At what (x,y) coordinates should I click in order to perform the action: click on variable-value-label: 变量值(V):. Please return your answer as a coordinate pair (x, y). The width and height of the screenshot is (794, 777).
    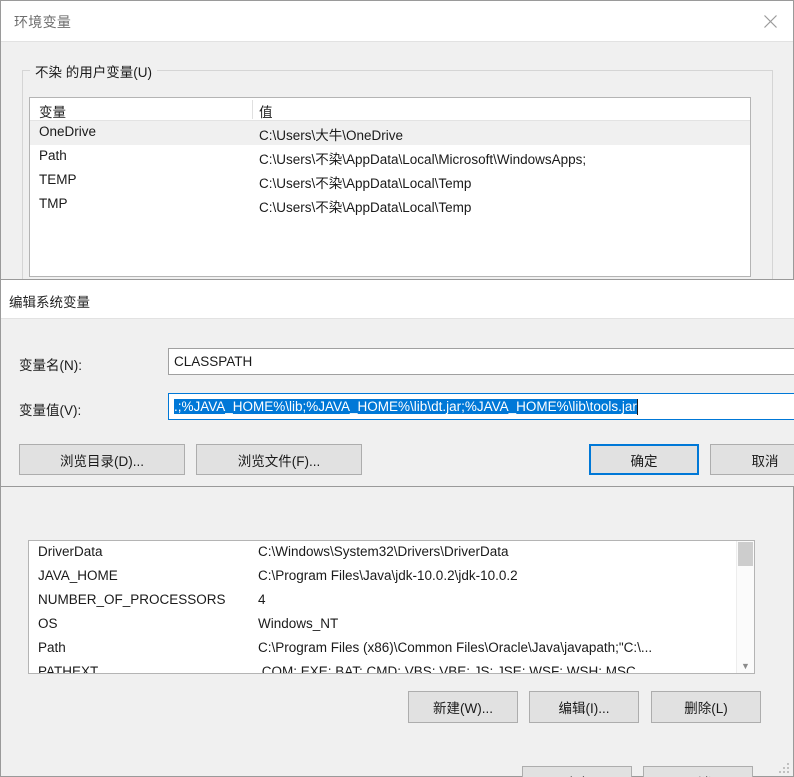
    Looking at the image, I should click on (50, 410).